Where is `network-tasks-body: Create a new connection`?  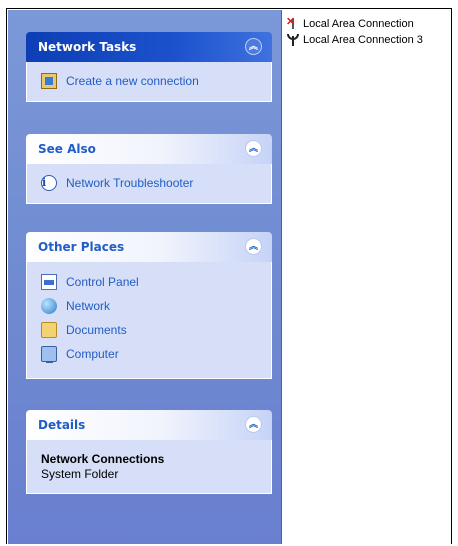 network-tasks-body: Create a new connection is located at coordinates (149, 82).